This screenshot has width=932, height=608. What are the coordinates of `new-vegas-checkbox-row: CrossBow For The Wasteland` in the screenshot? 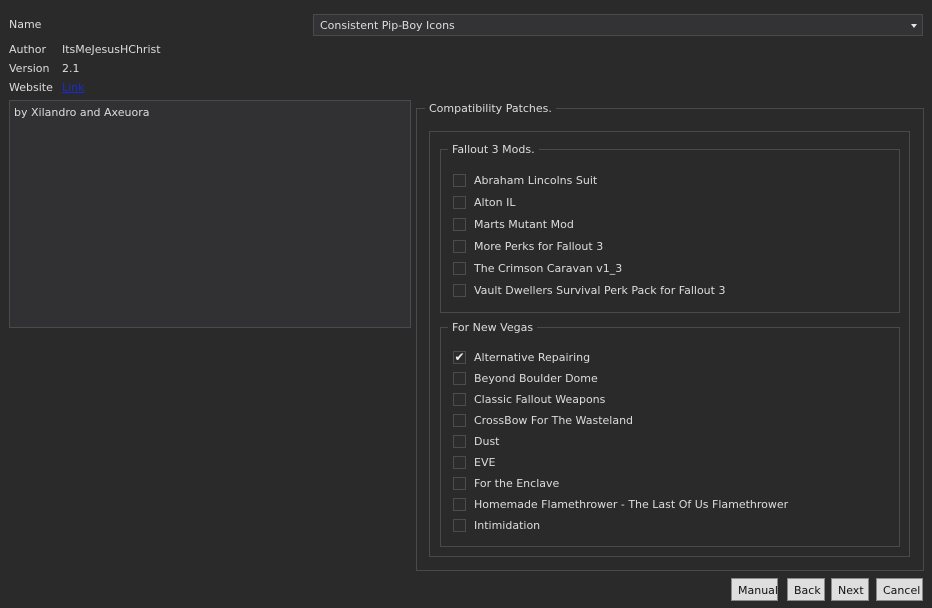 It's located at (663, 421).